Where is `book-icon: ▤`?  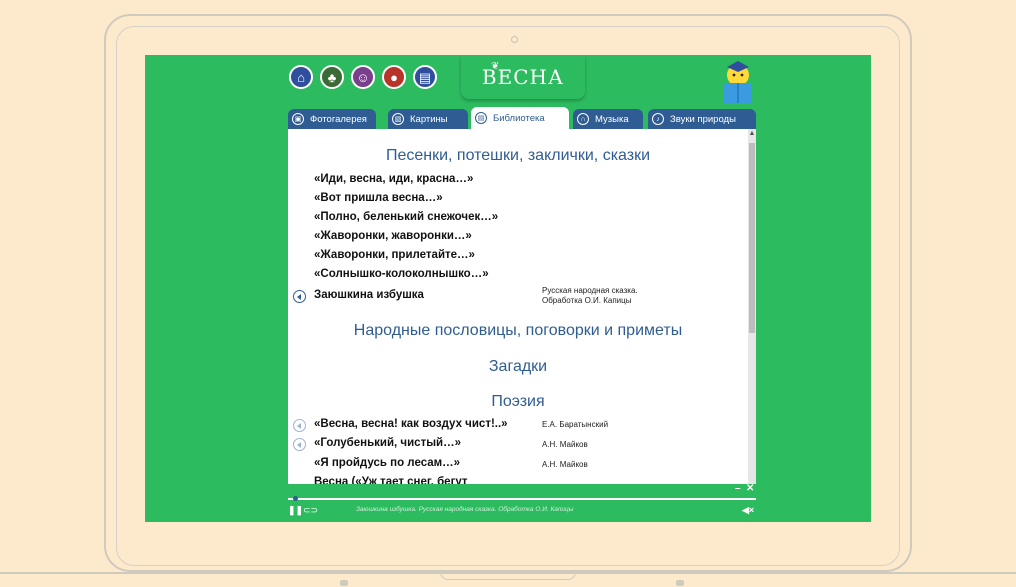 book-icon: ▤ is located at coordinates (425, 77).